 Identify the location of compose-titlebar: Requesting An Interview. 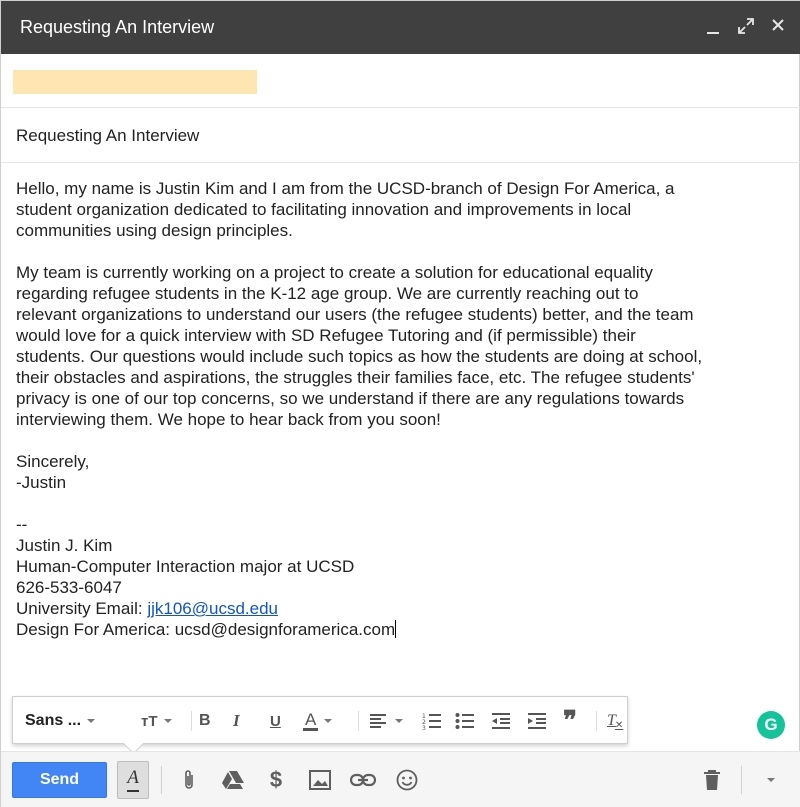
(400, 27).